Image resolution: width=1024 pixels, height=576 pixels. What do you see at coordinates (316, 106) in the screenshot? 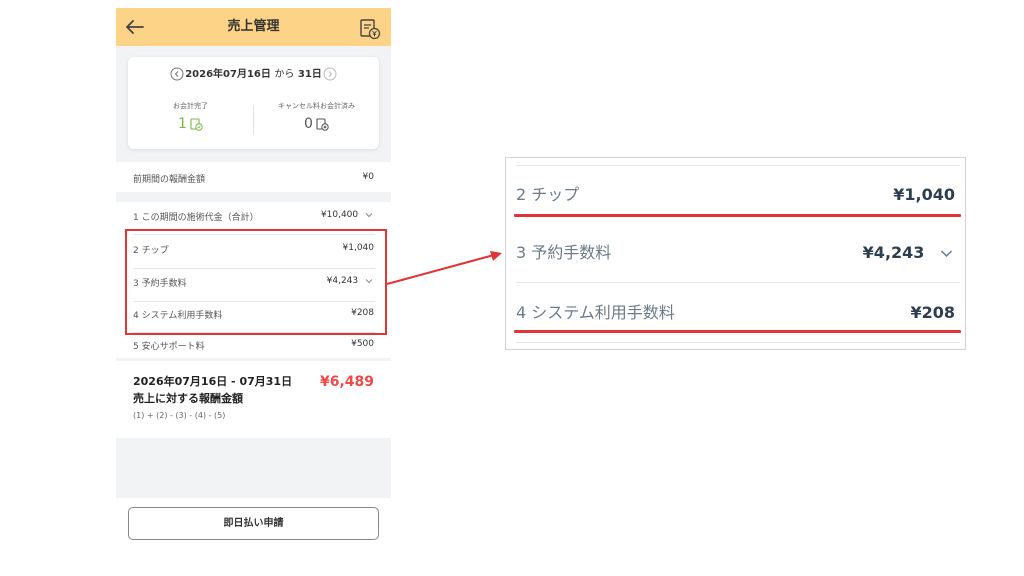
I see `cancel-label: キャンセル料お会計済み` at bounding box center [316, 106].